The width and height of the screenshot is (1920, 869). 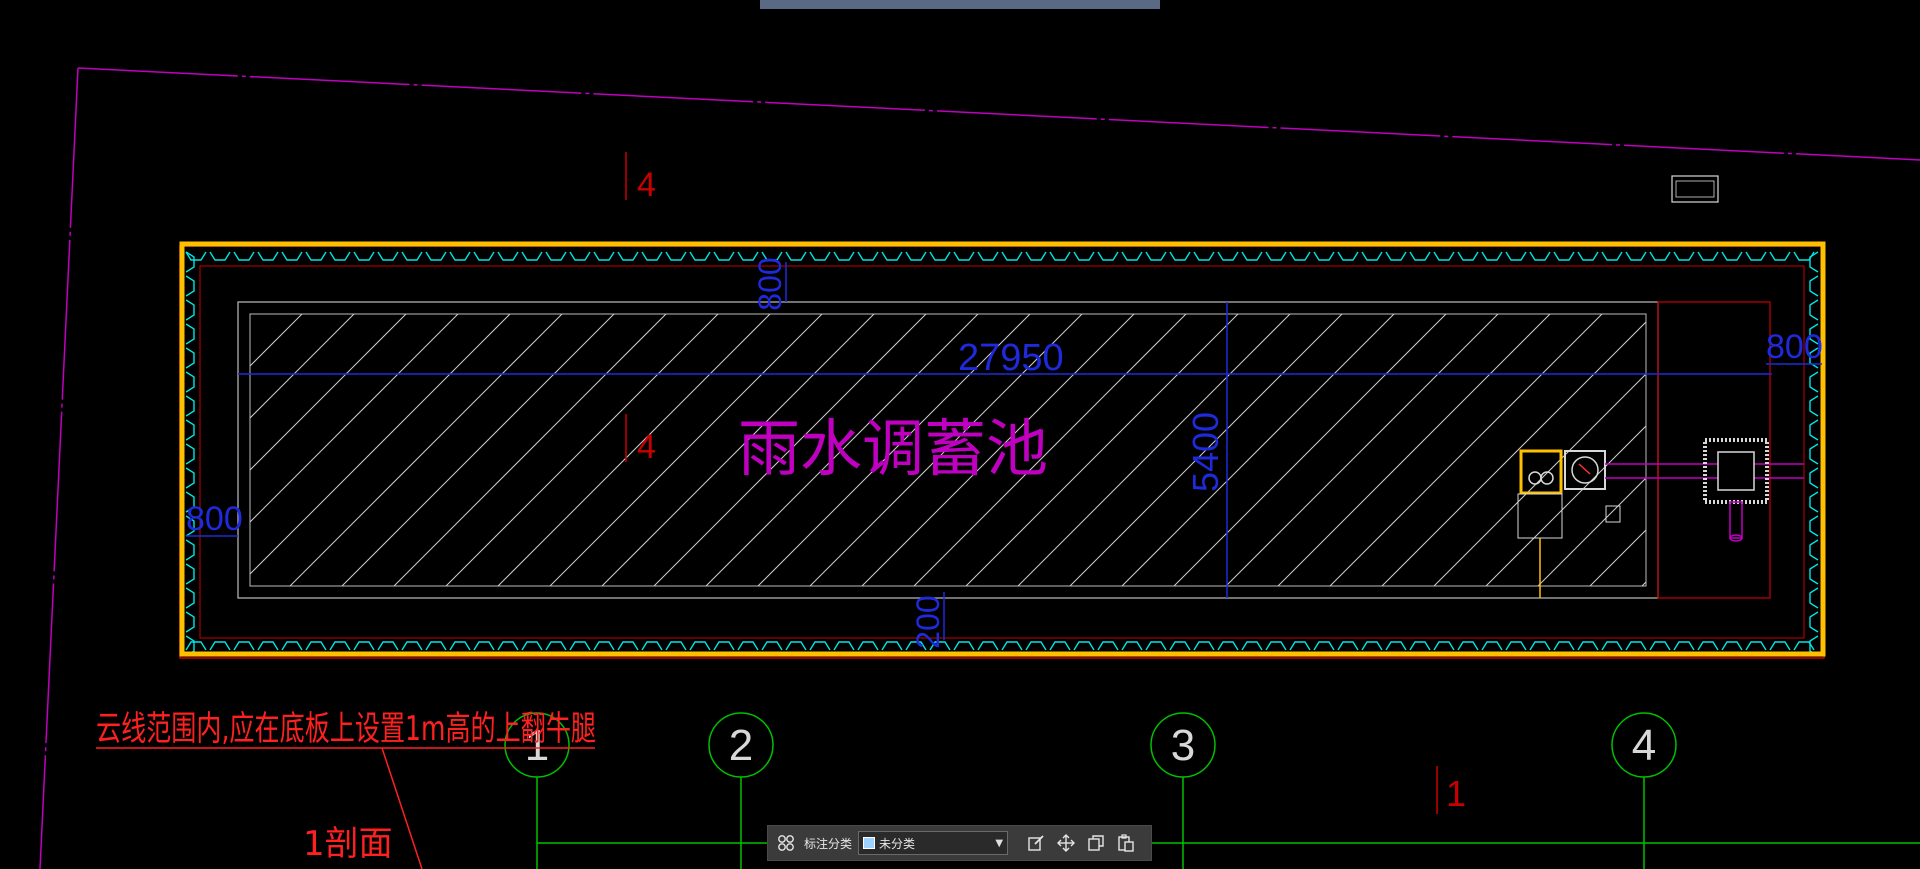 I want to click on equipment-tag-inner, so click(x=1695, y=189).